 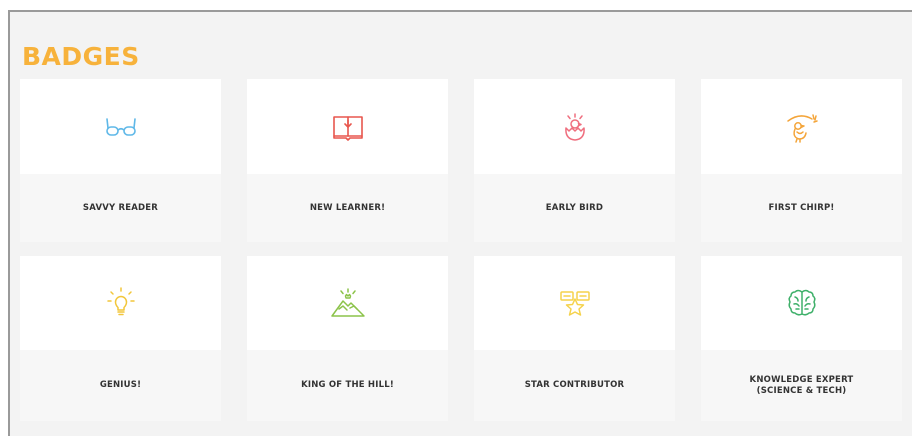 I want to click on badge-label: FIRST CHIRP!, so click(x=801, y=207).